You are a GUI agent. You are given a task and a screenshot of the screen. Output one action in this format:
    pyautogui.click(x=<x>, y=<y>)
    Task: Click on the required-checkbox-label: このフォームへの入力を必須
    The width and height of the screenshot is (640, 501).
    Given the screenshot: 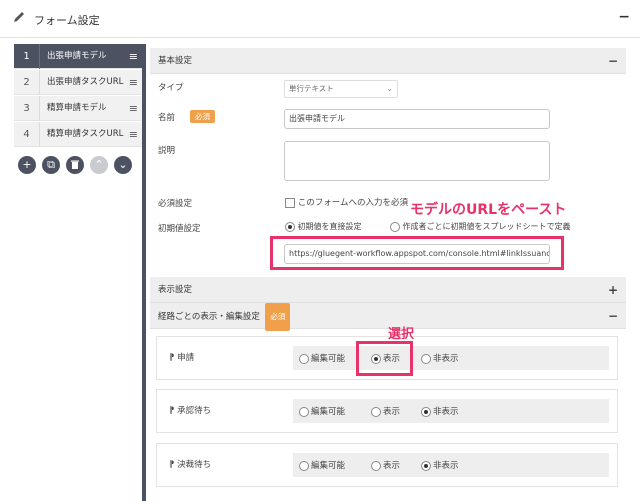 What is the action you would take?
    pyautogui.click(x=352, y=203)
    